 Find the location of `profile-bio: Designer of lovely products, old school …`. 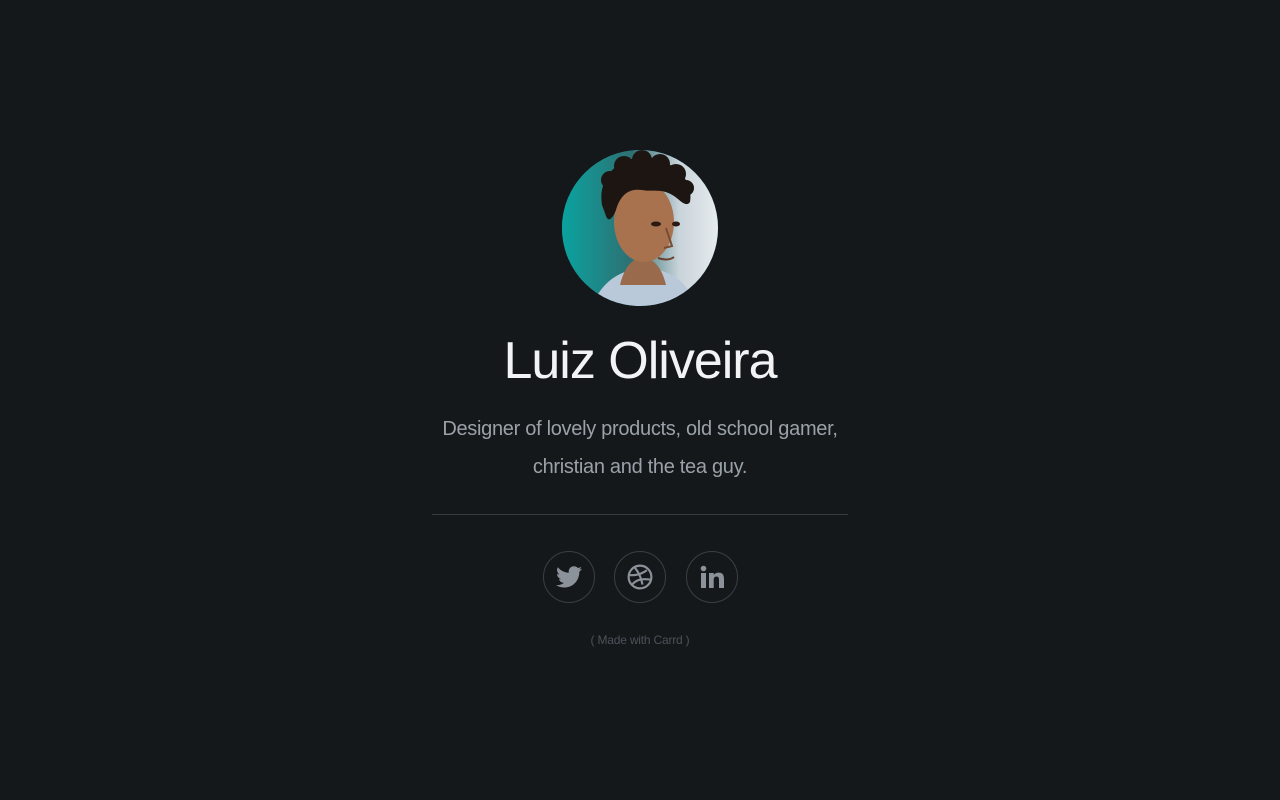

profile-bio: Designer of lovely products, old school … is located at coordinates (640, 448).